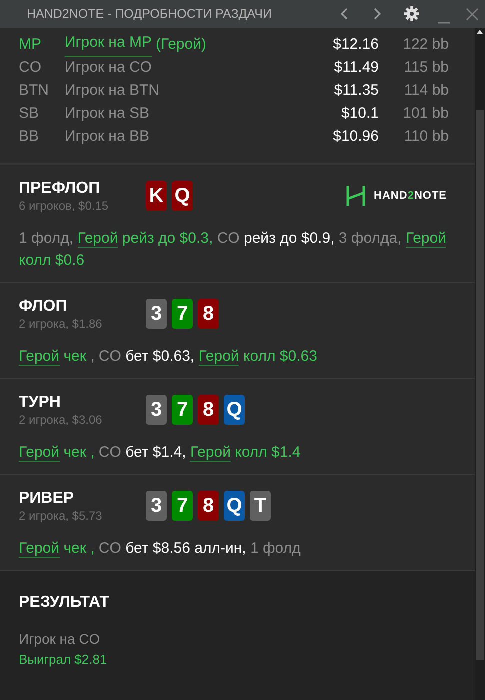 Image resolution: width=485 pixels, height=700 pixels. Describe the element at coordinates (356, 91) in the screenshot. I see `stack-amount: $11.35` at that location.